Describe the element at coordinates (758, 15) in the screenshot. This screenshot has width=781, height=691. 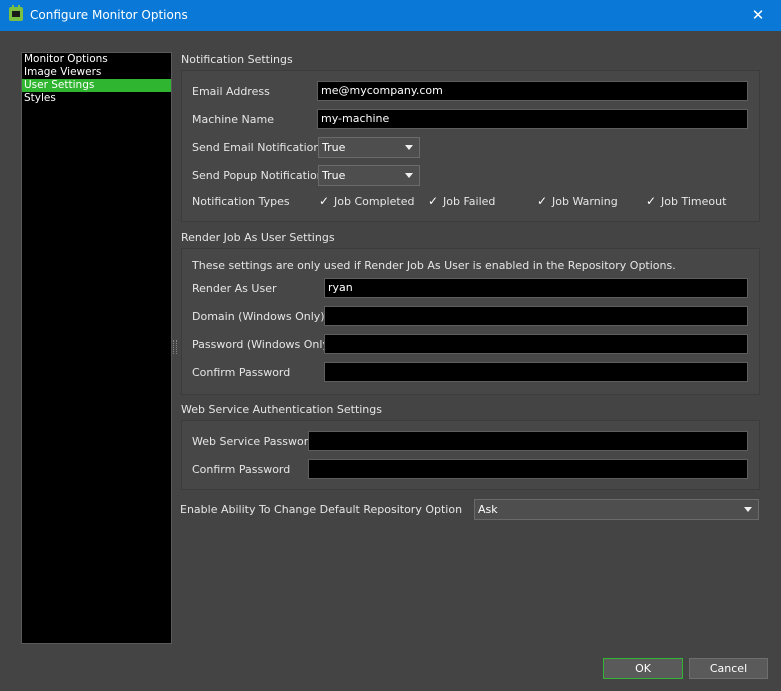
I see `close-icon: ✕` at that location.